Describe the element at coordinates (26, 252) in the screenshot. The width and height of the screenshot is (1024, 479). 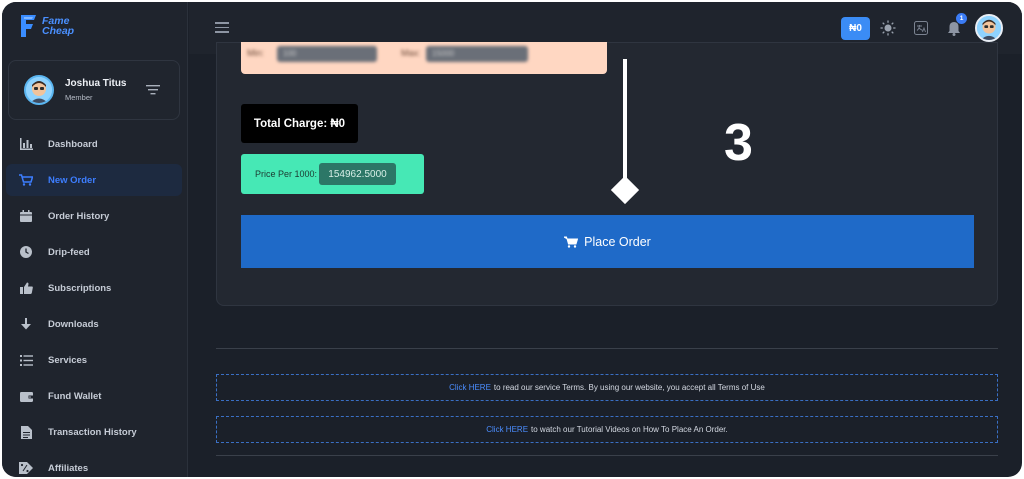
I see `clock-icon` at that location.